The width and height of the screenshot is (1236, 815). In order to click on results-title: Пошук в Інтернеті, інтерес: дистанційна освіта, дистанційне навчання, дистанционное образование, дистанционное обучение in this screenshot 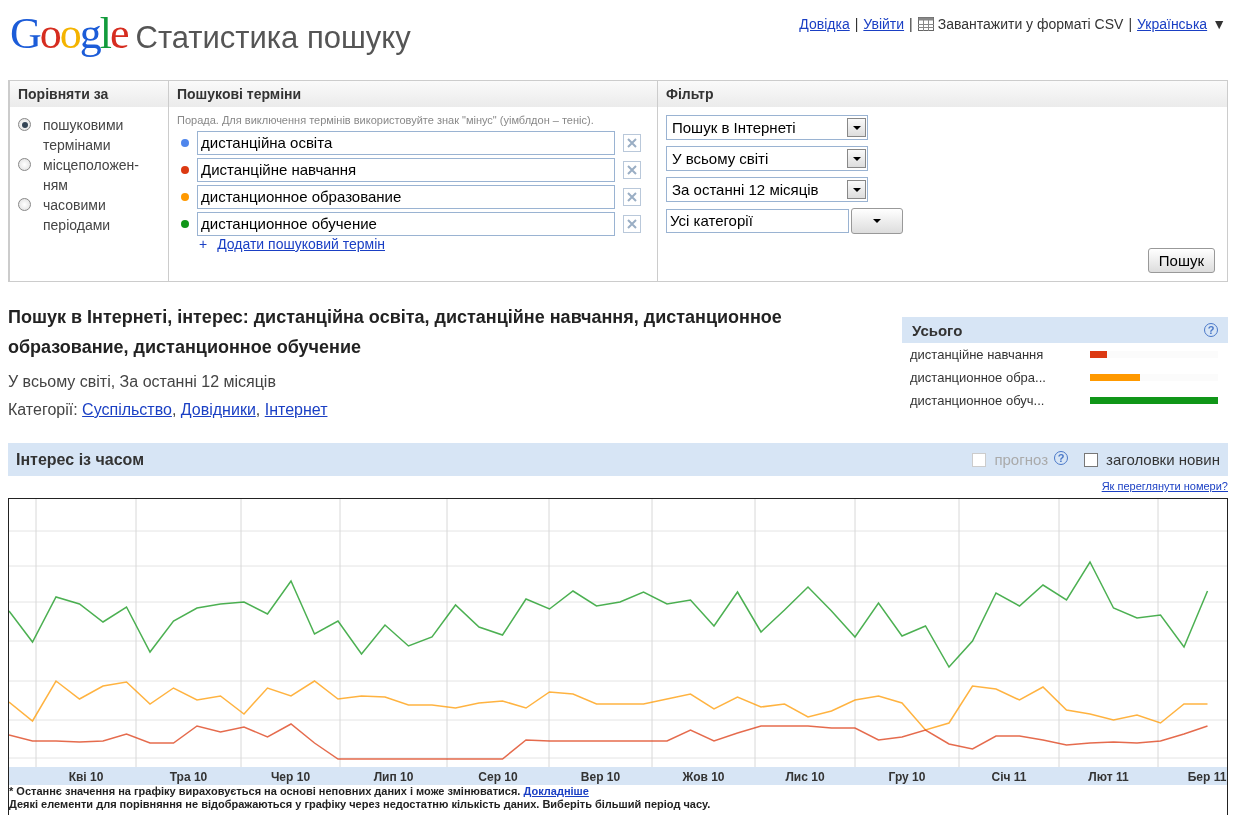, I will do `click(395, 332)`.